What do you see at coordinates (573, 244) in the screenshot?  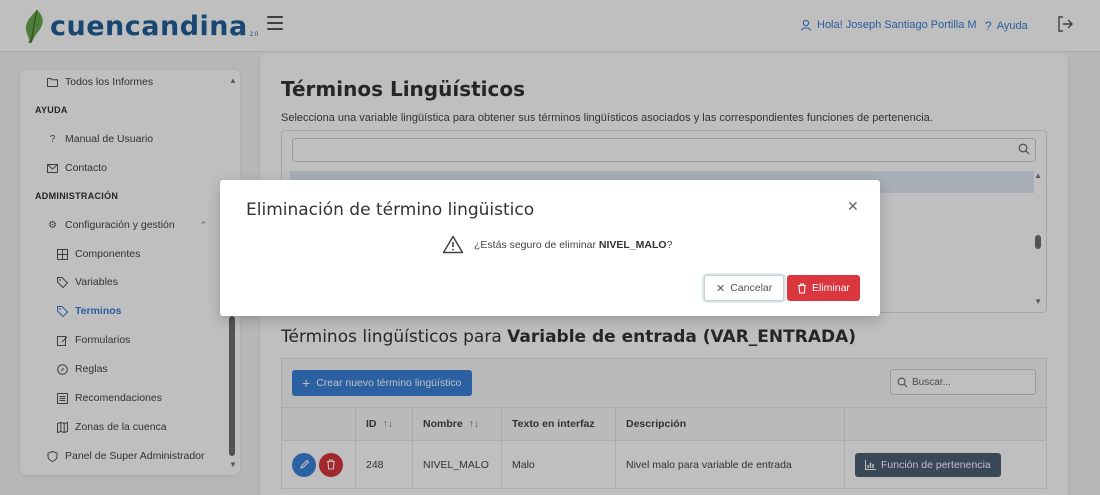 I see `confirm-text: ¿Estás seguro de eliminar NIVEL_MALO?` at bounding box center [573, 244].